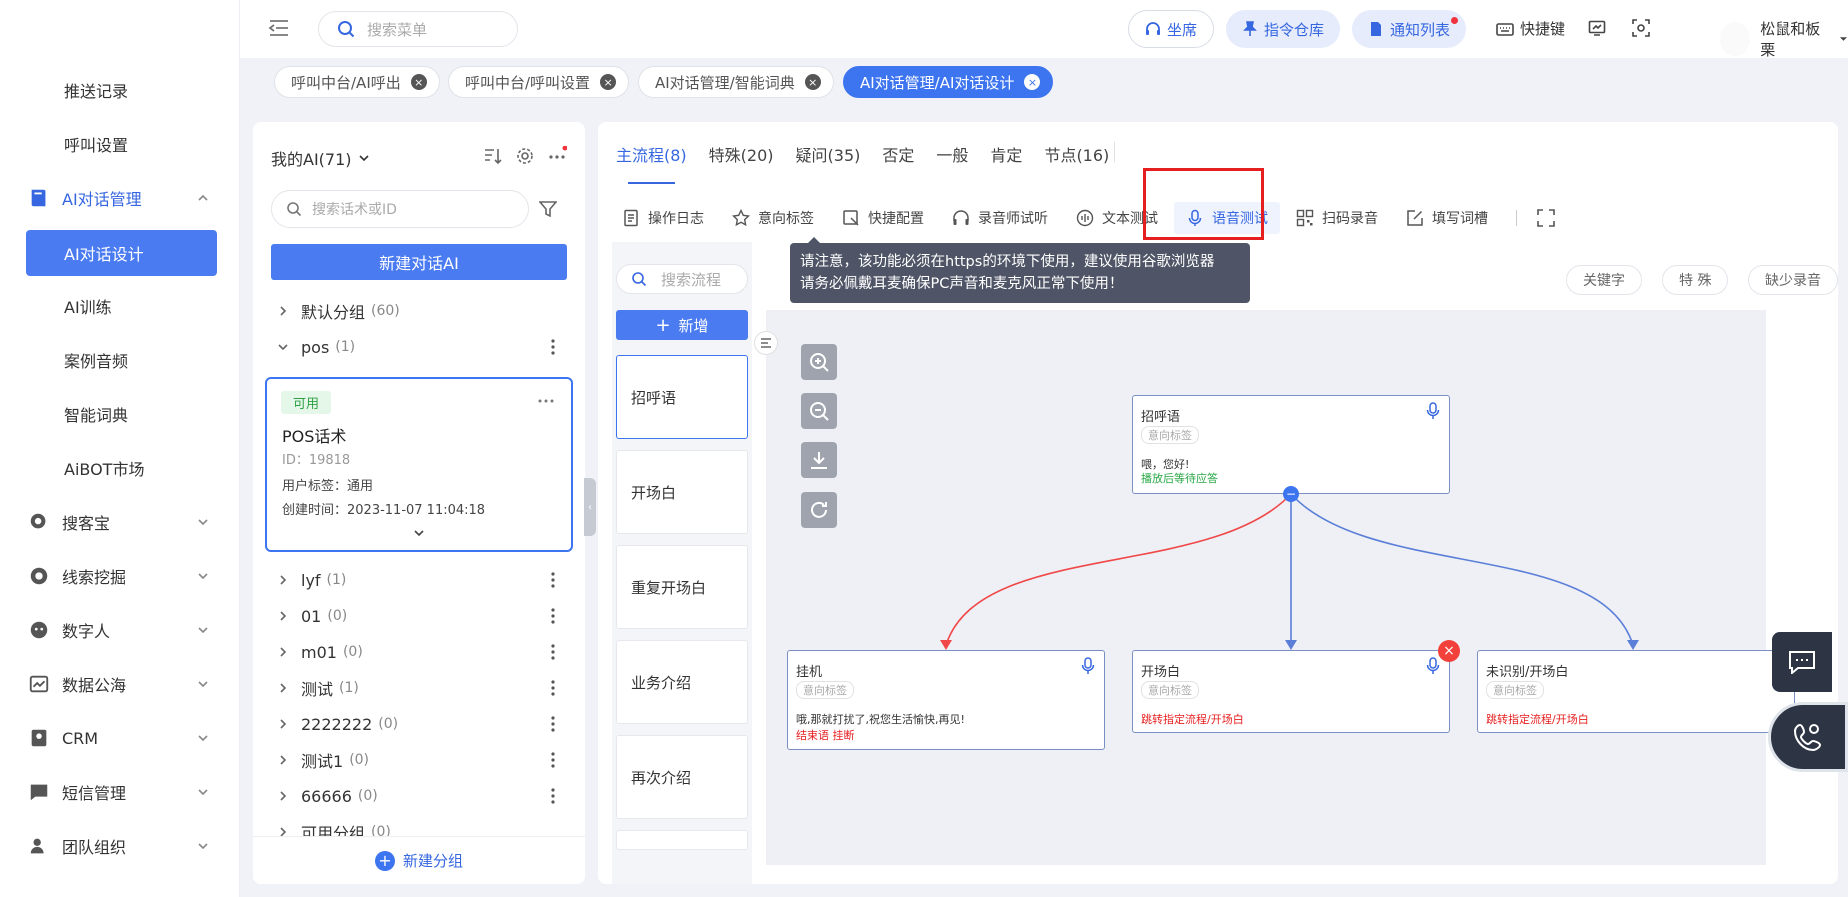 The width and height of the screenshot is (1848, 897). I want to click on filter-icon, so click(548, 209).